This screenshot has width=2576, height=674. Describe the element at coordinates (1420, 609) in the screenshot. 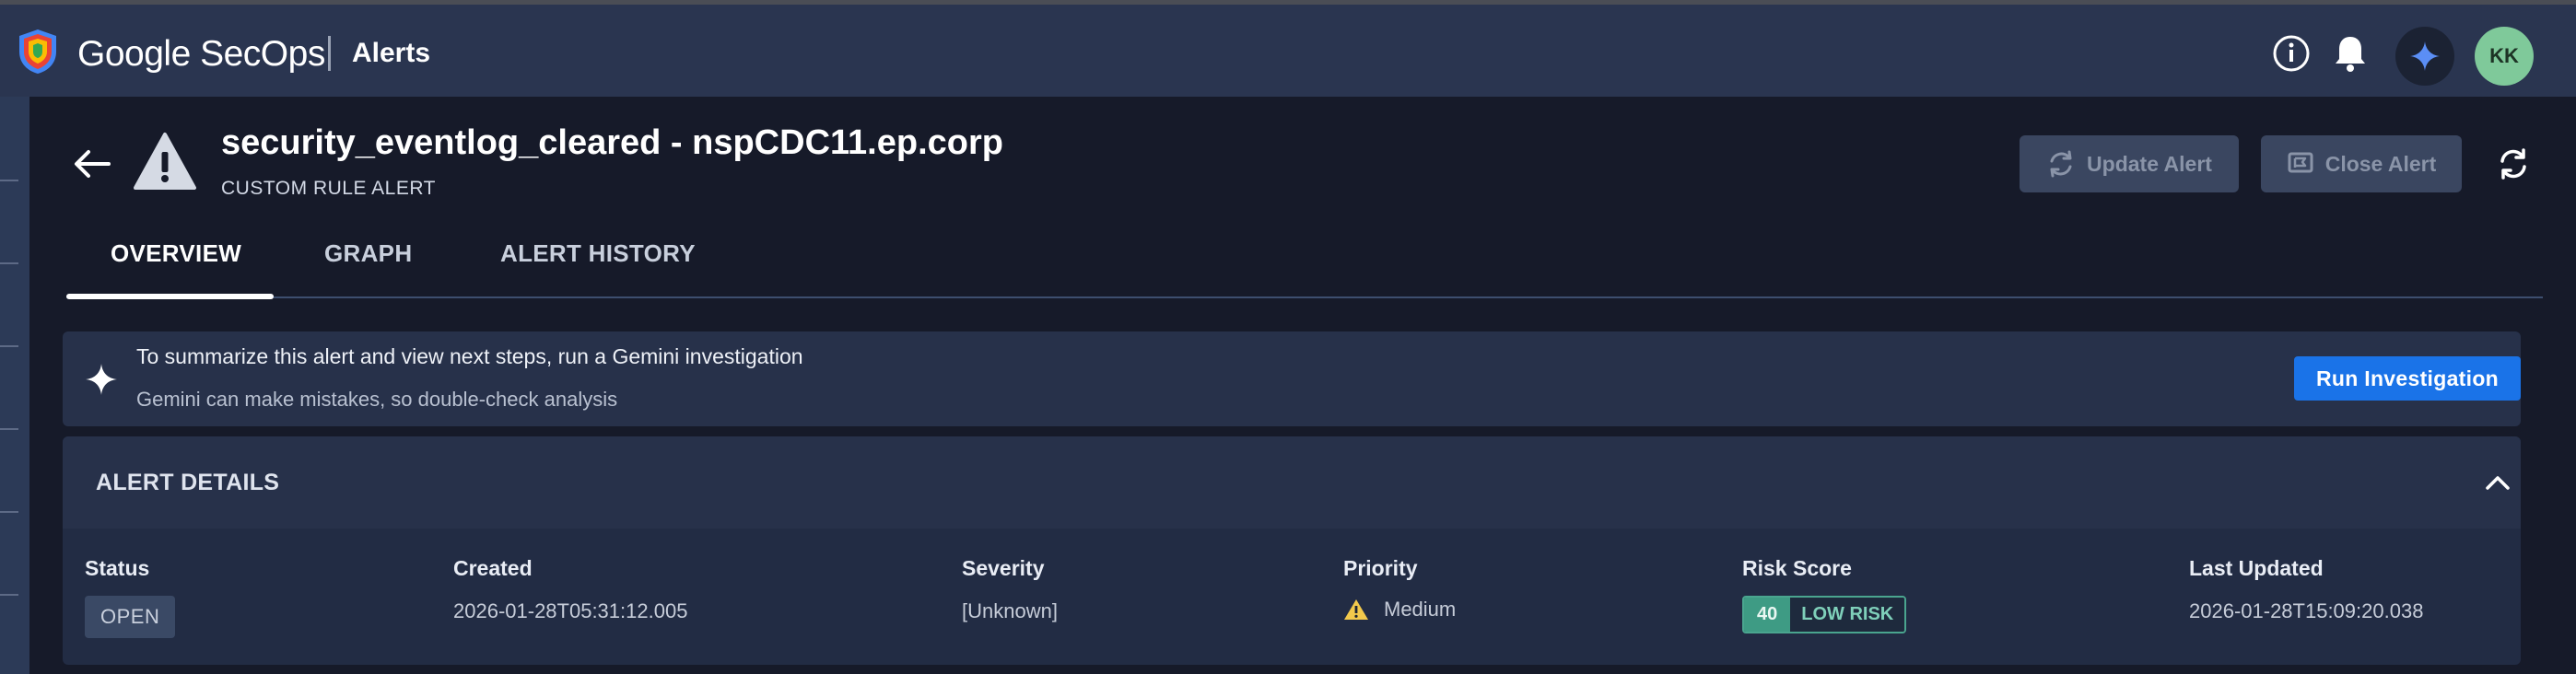

I see `priority-value: Medium` at that location.